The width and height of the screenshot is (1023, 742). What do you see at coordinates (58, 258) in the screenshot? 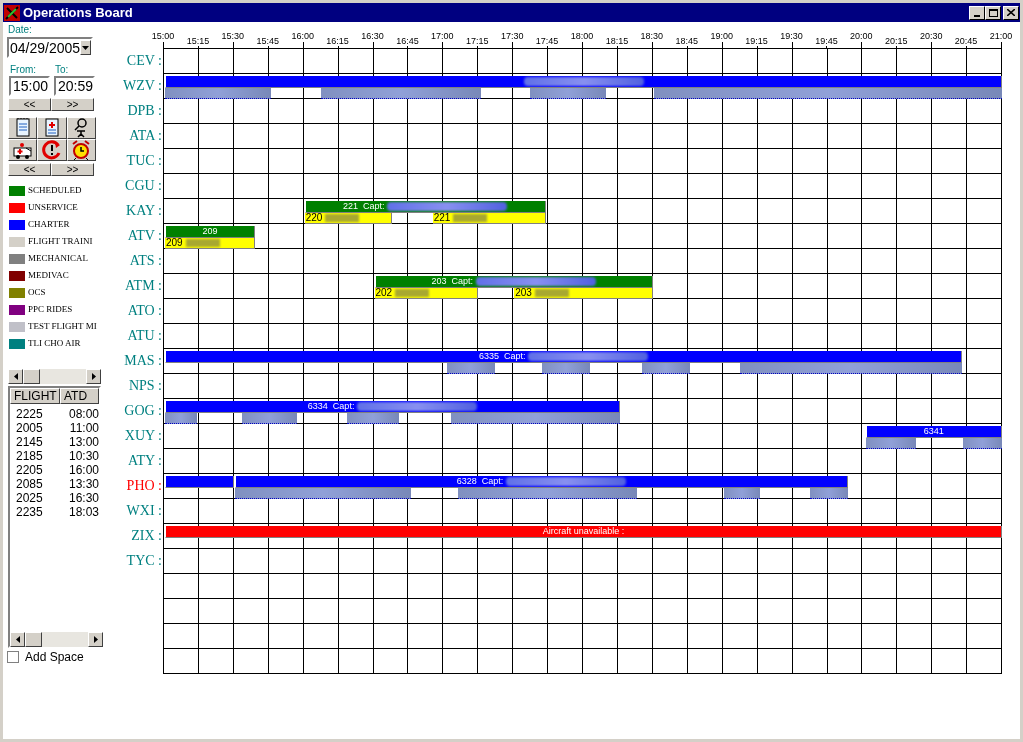
I see `legend-label: MECHANICAL` at bounding box center [58, 258].